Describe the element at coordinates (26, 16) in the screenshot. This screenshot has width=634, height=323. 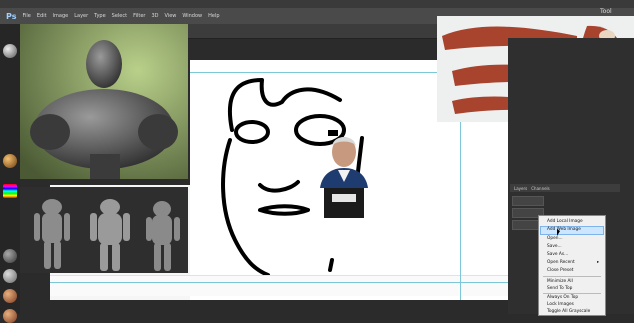
I see `menu-file: File` at that location.